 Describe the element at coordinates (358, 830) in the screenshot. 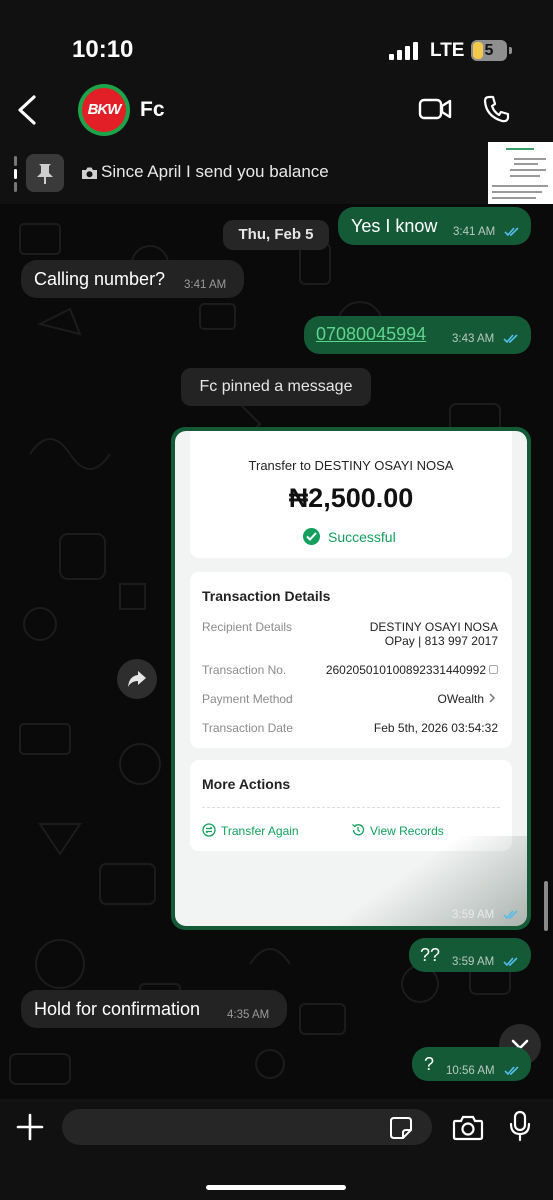

I see `view-records-icon` at that location.